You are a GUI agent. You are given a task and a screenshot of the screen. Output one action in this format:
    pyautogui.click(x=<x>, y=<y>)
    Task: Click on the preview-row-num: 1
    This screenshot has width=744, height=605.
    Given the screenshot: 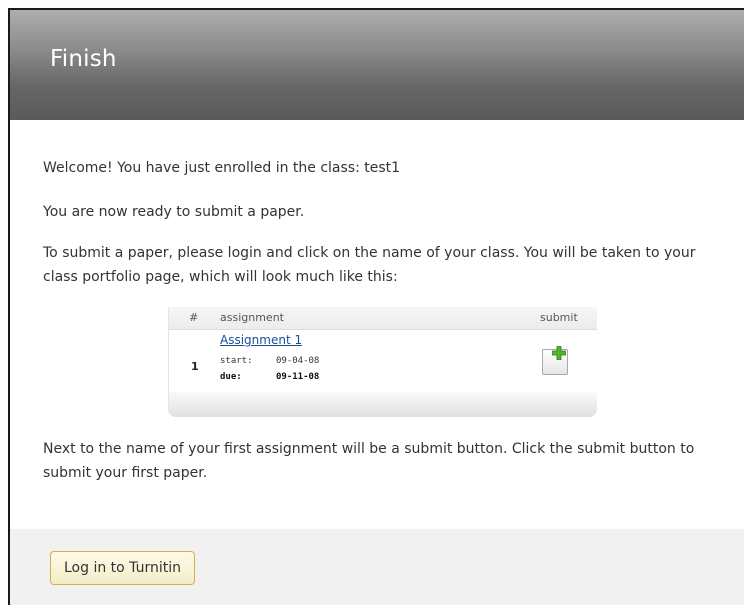 What is the action you would take?
    pyautogui.click(x=195, y=366)
    